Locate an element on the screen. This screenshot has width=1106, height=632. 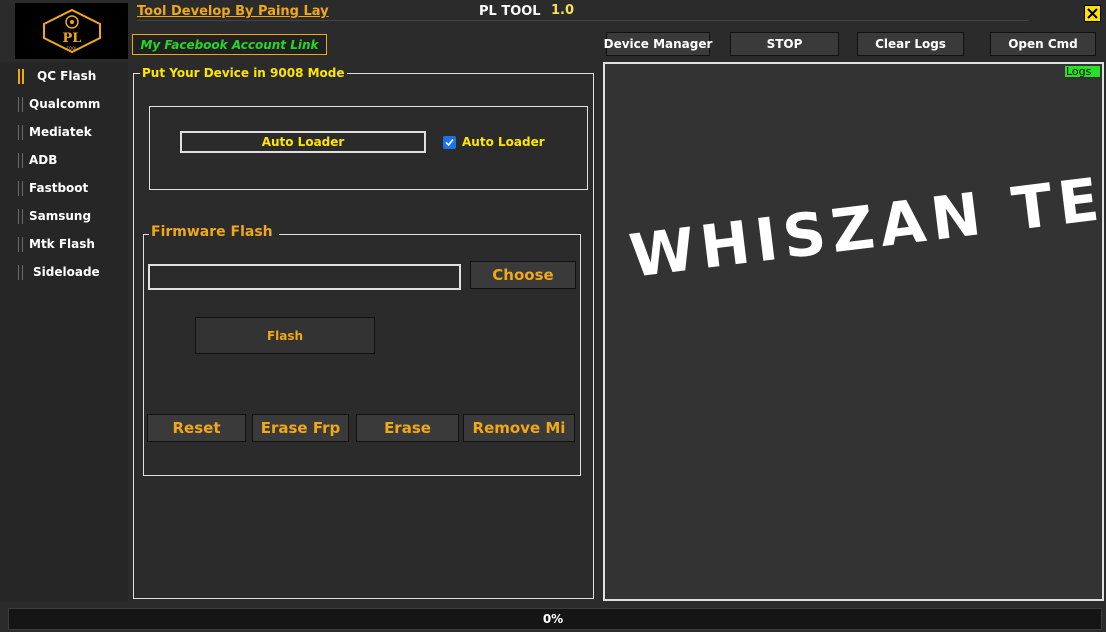
erase-frp-button: Erase Frp is located at coordinates (300, 428).